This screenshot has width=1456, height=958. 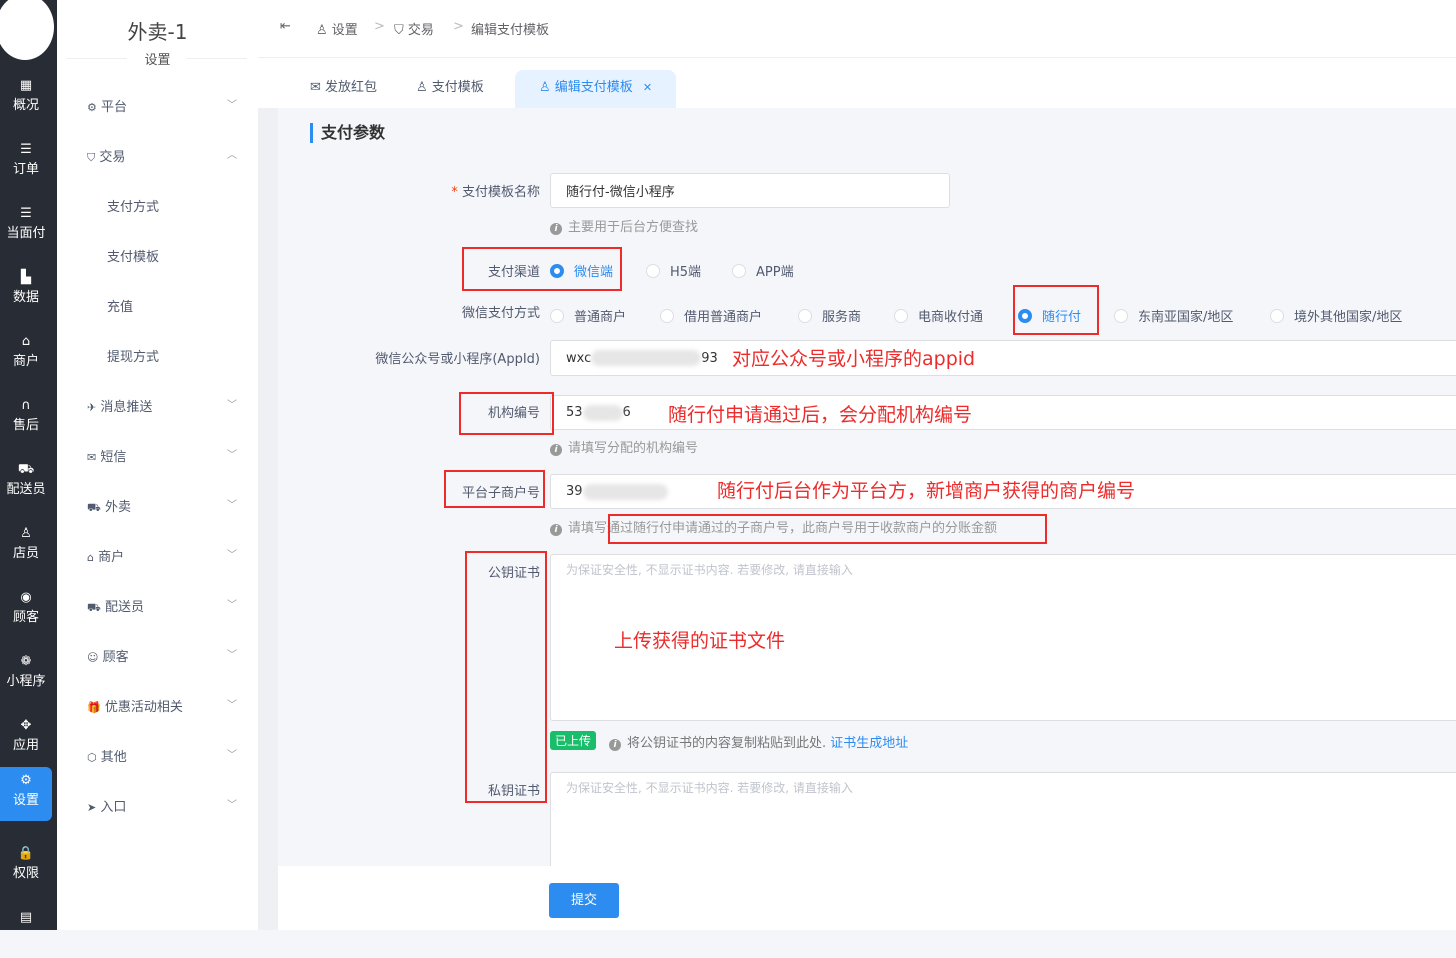 What do you see at coordinates (26, 355) in the screenshot?
I see `rail-item: ⌂ 商户` at bounding box center [26, 355].